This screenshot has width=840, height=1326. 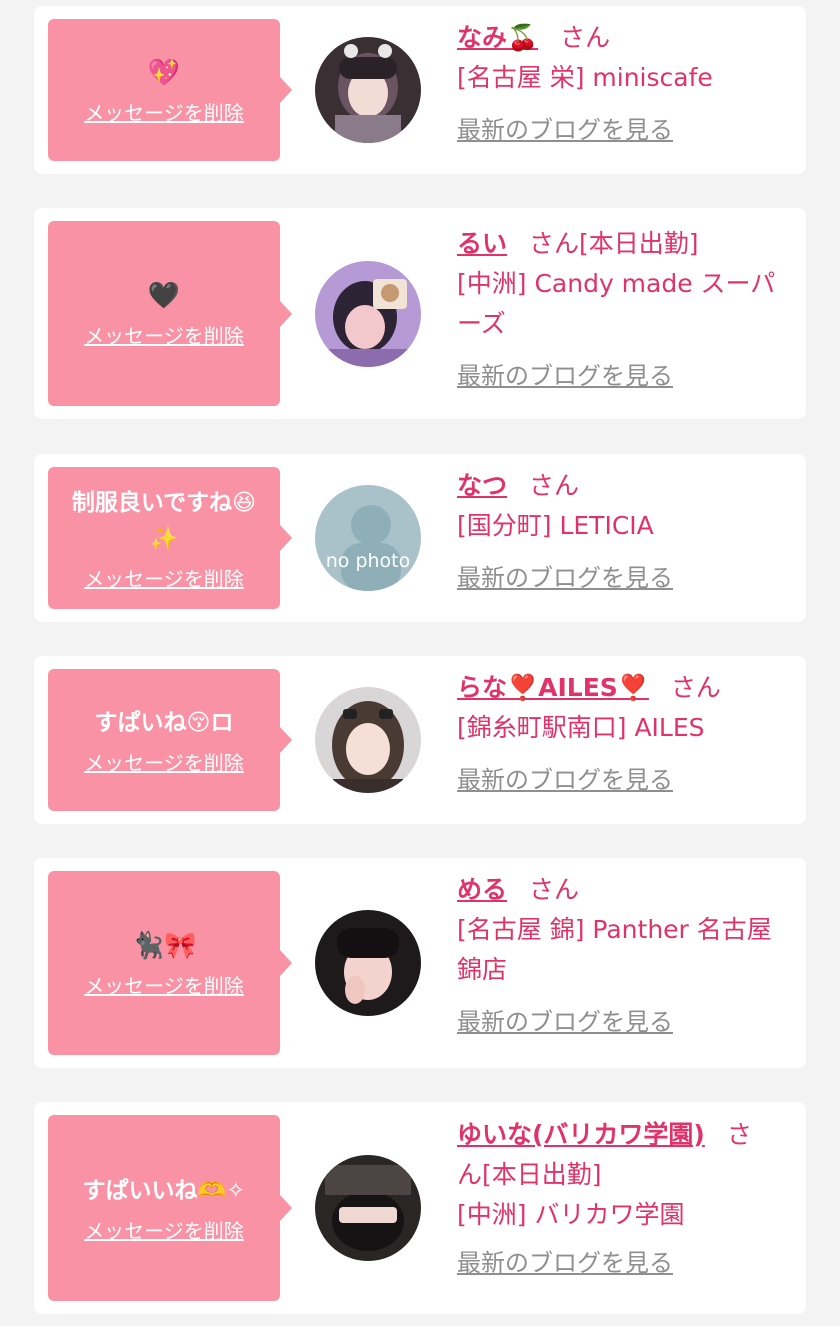 What do you see at coordinates (164, 1190) in the screenshot?
I see `message-text: すぱいいね🫶✧` at bounding box center [164, 1190].